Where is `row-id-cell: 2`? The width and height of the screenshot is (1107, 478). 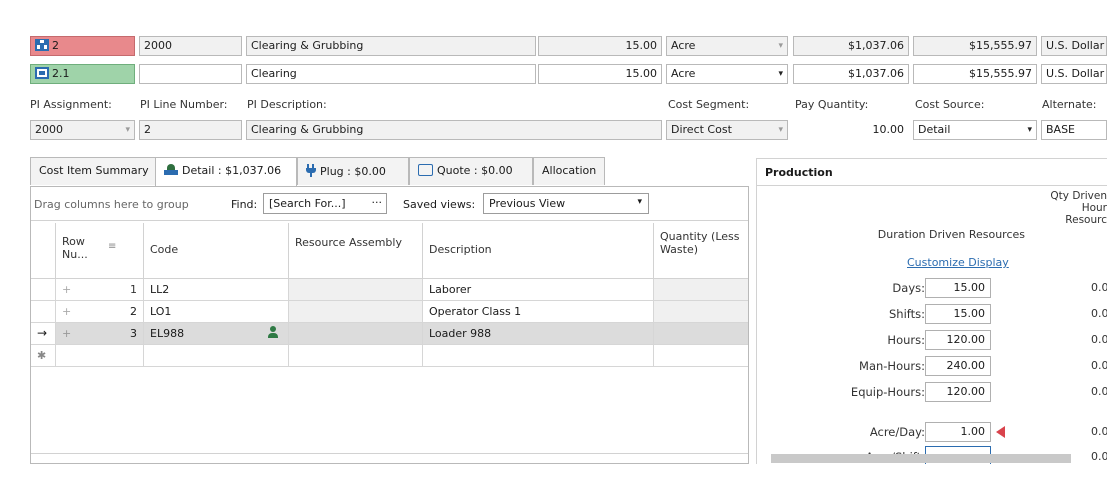
row-id-cell: 2 is located at coordinates (82, 46).